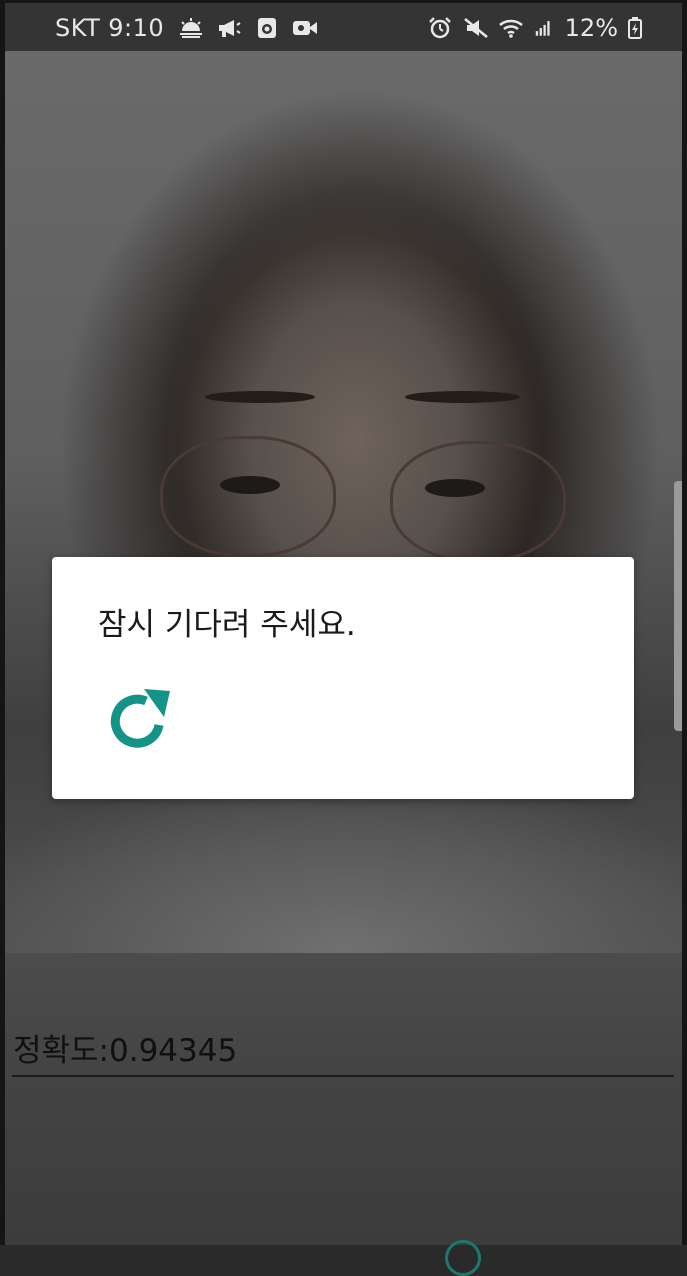  What do you see at coordinates (305, 28) in the screenshot?
I see `video-icon` at bounding box center [305, 28].